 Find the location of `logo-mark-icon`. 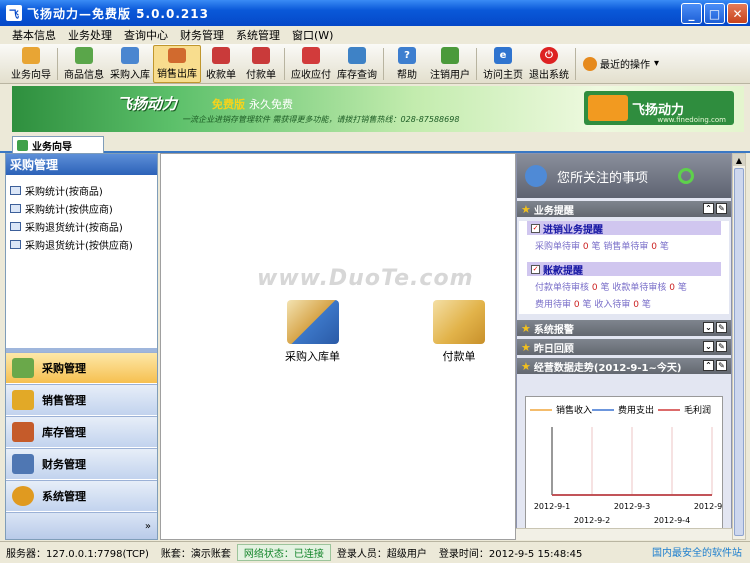

logo-mark-icon is located at coordinates (608, 108).